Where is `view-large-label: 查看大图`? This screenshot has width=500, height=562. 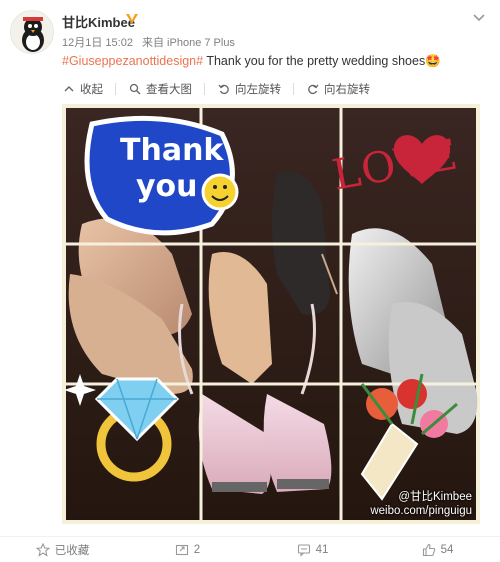
view-large-label: 查看大图 is located at coordinates (169, 90).